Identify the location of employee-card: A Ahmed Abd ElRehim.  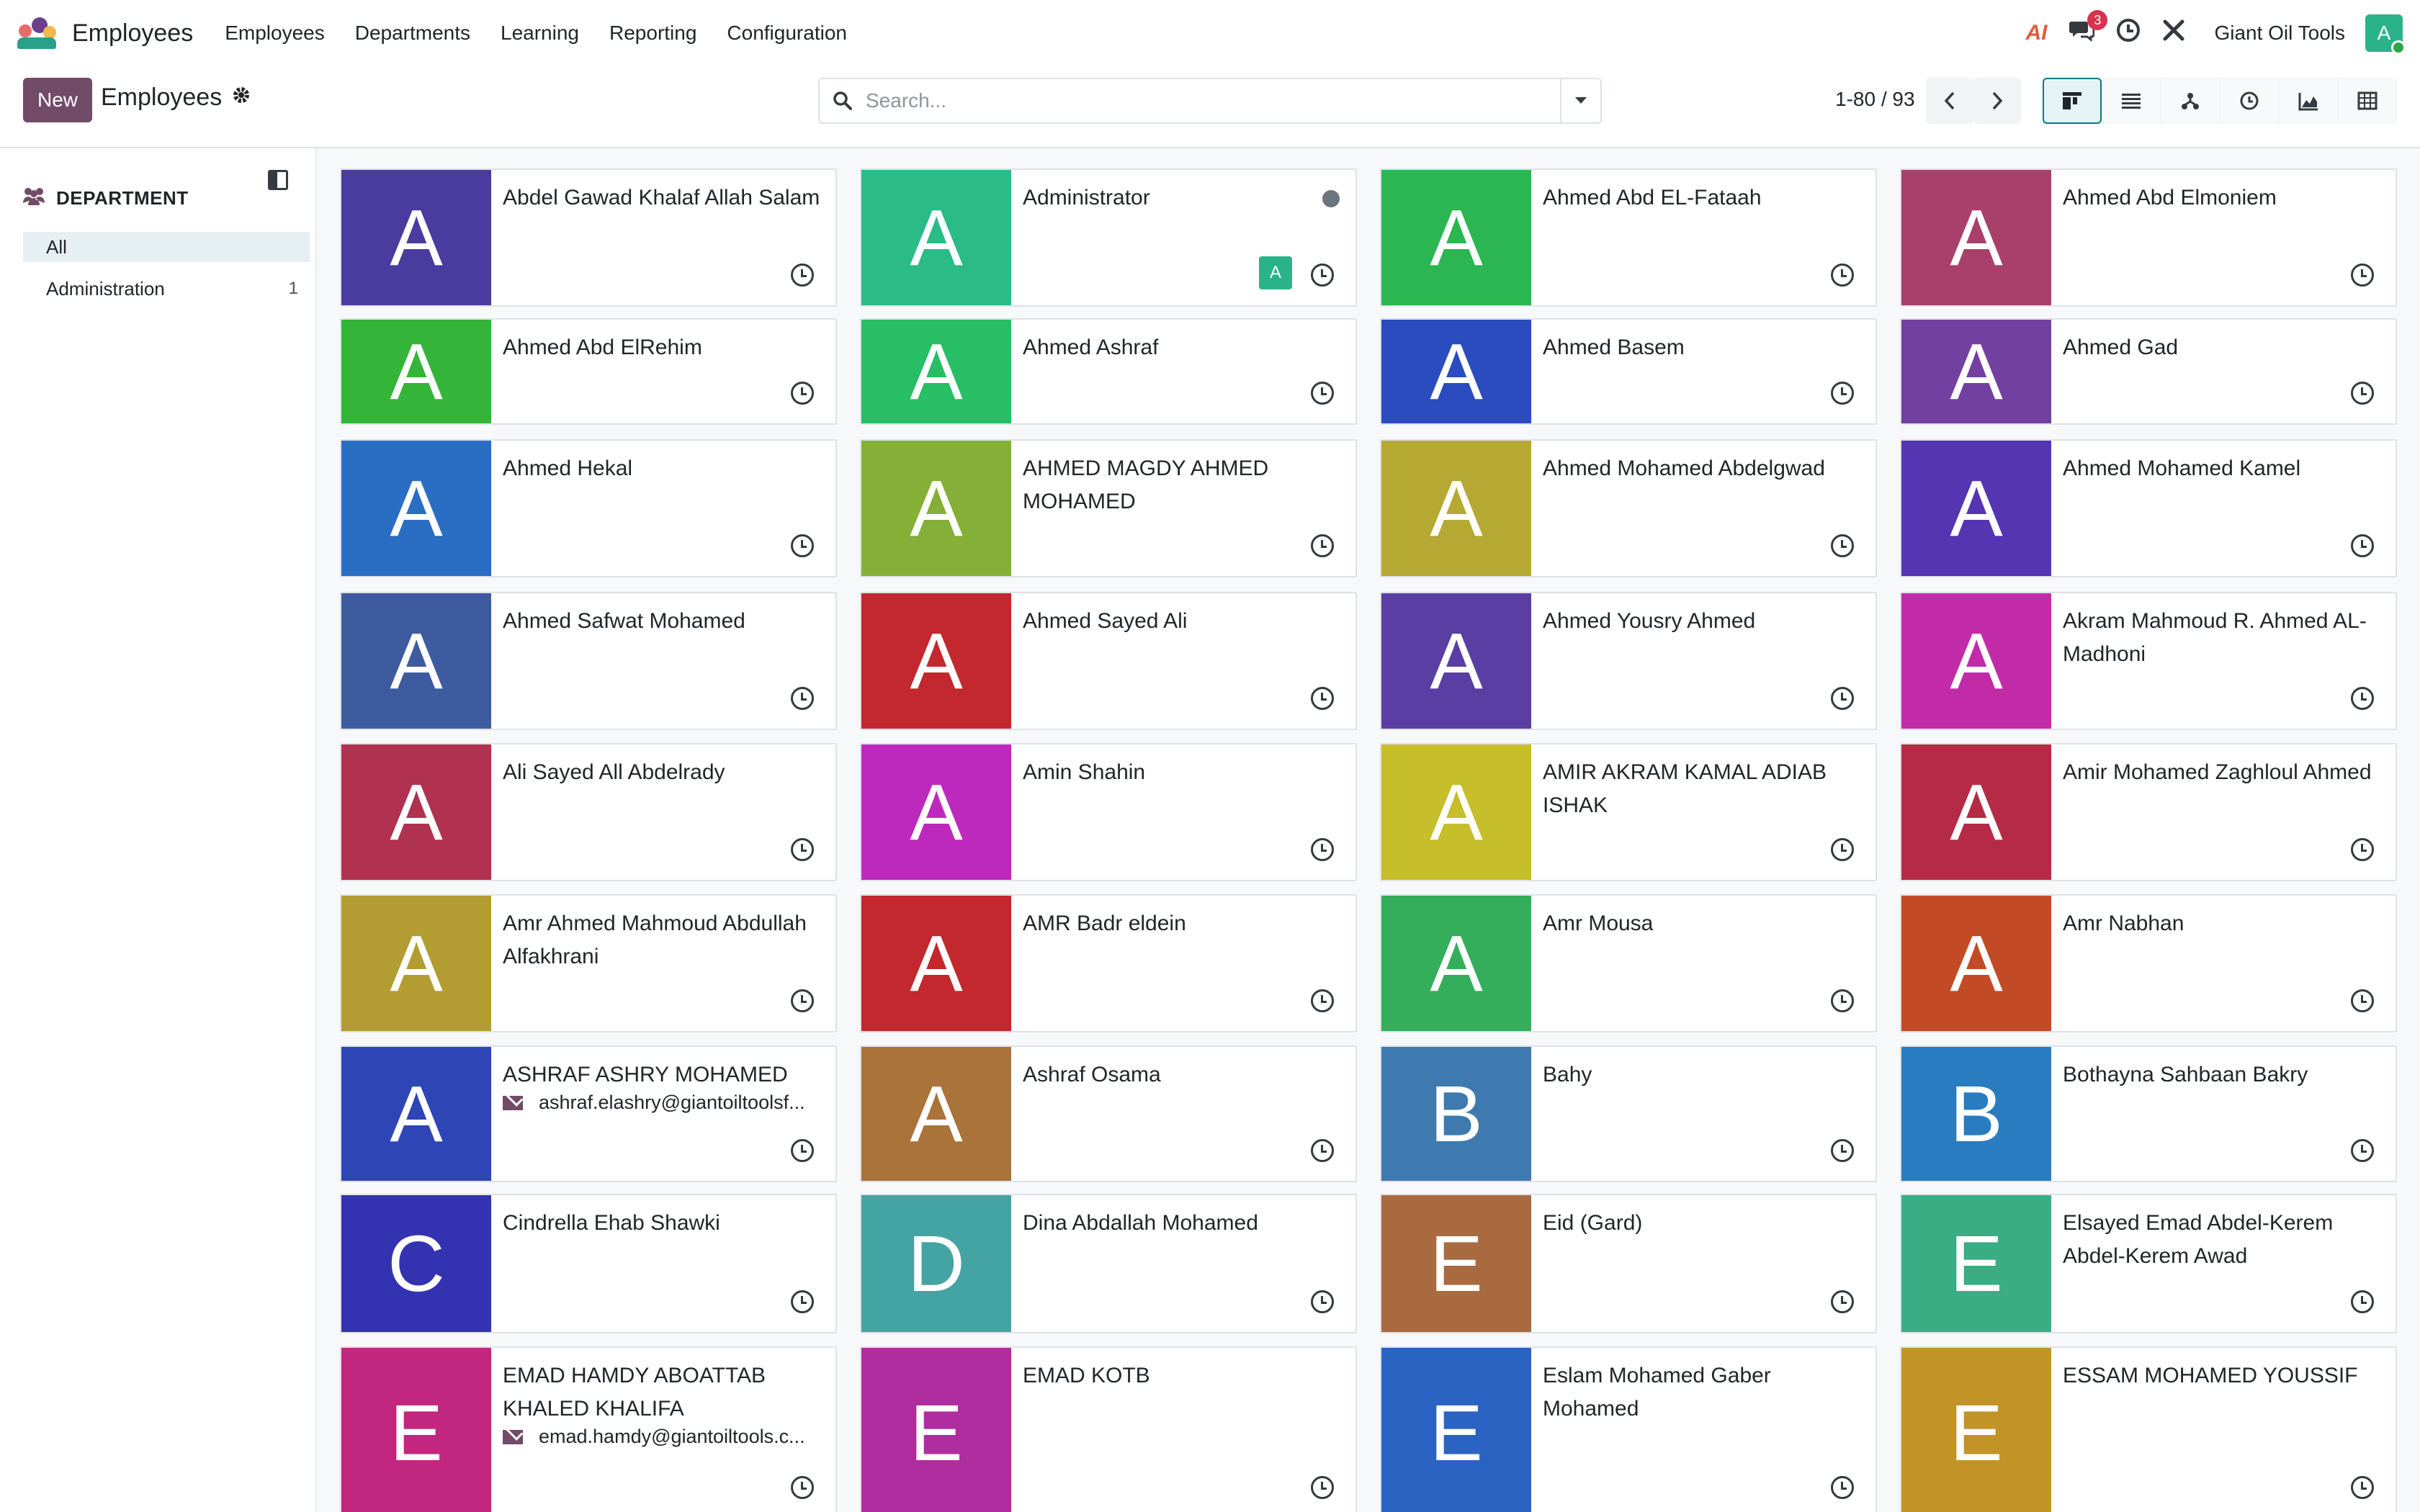
(588, 371).